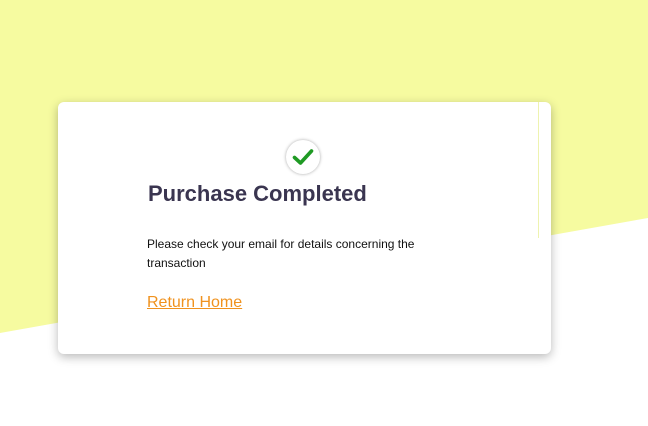 This screenshot has height=426, width=648. What do you see at coordinates (538, 170) in the screenshot?
I see `card-divider` at bounding box center [538, 170].